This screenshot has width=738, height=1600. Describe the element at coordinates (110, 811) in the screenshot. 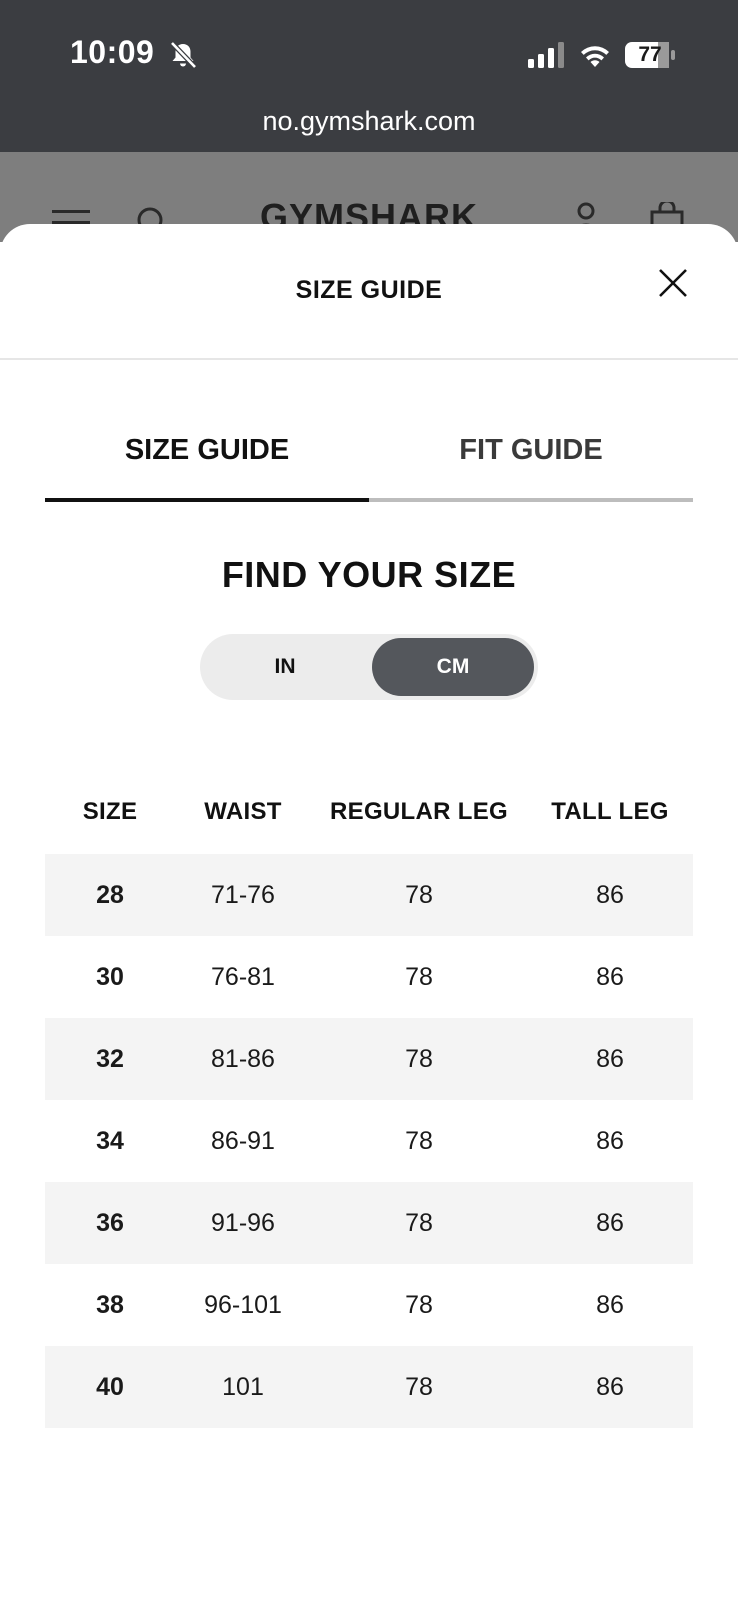

I see `column-header: SIZE` at that location.